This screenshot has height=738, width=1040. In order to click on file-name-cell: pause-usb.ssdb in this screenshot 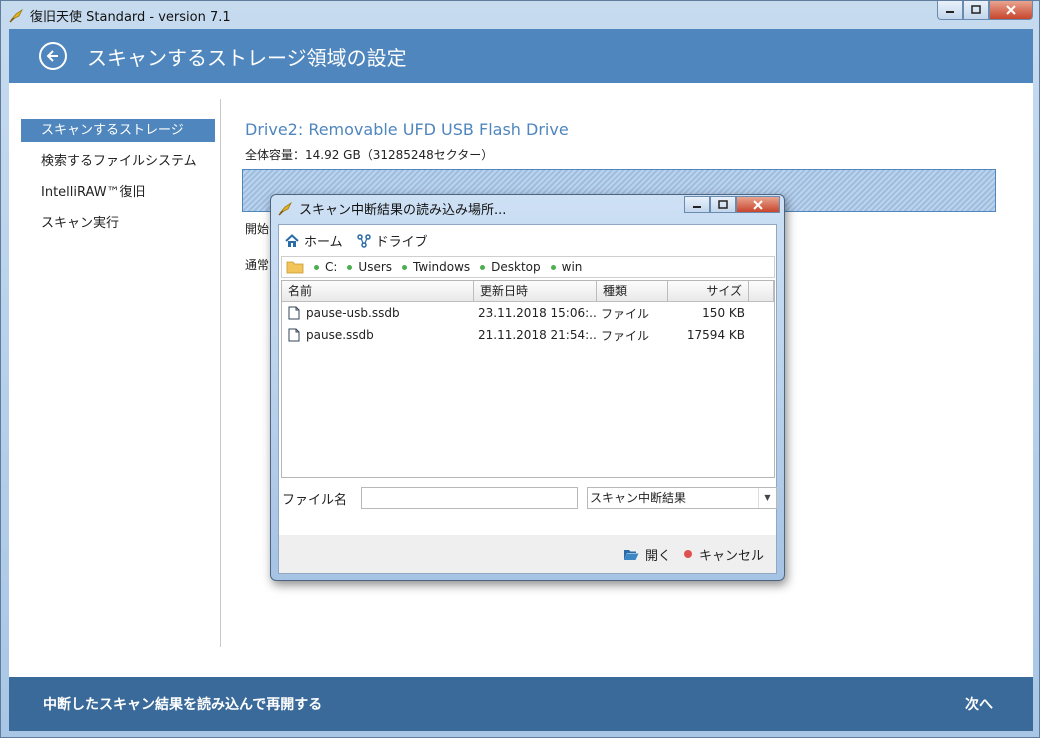, I will do `click(378, 313)`.